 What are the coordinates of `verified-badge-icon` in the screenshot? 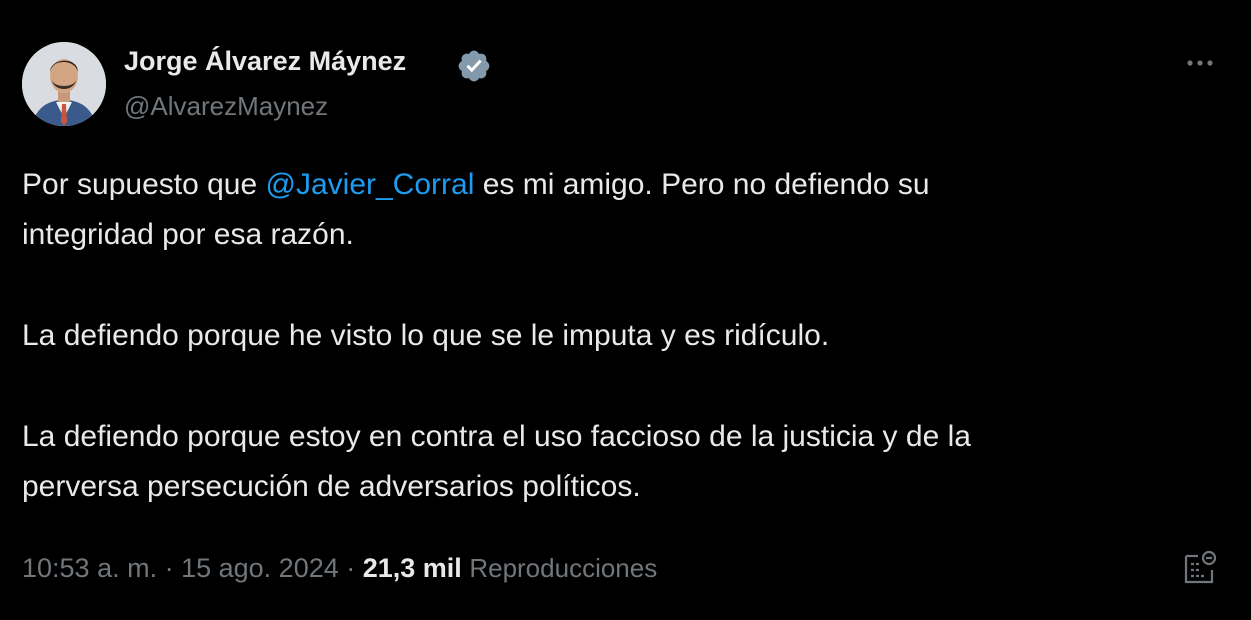 It's located at (474, 66).